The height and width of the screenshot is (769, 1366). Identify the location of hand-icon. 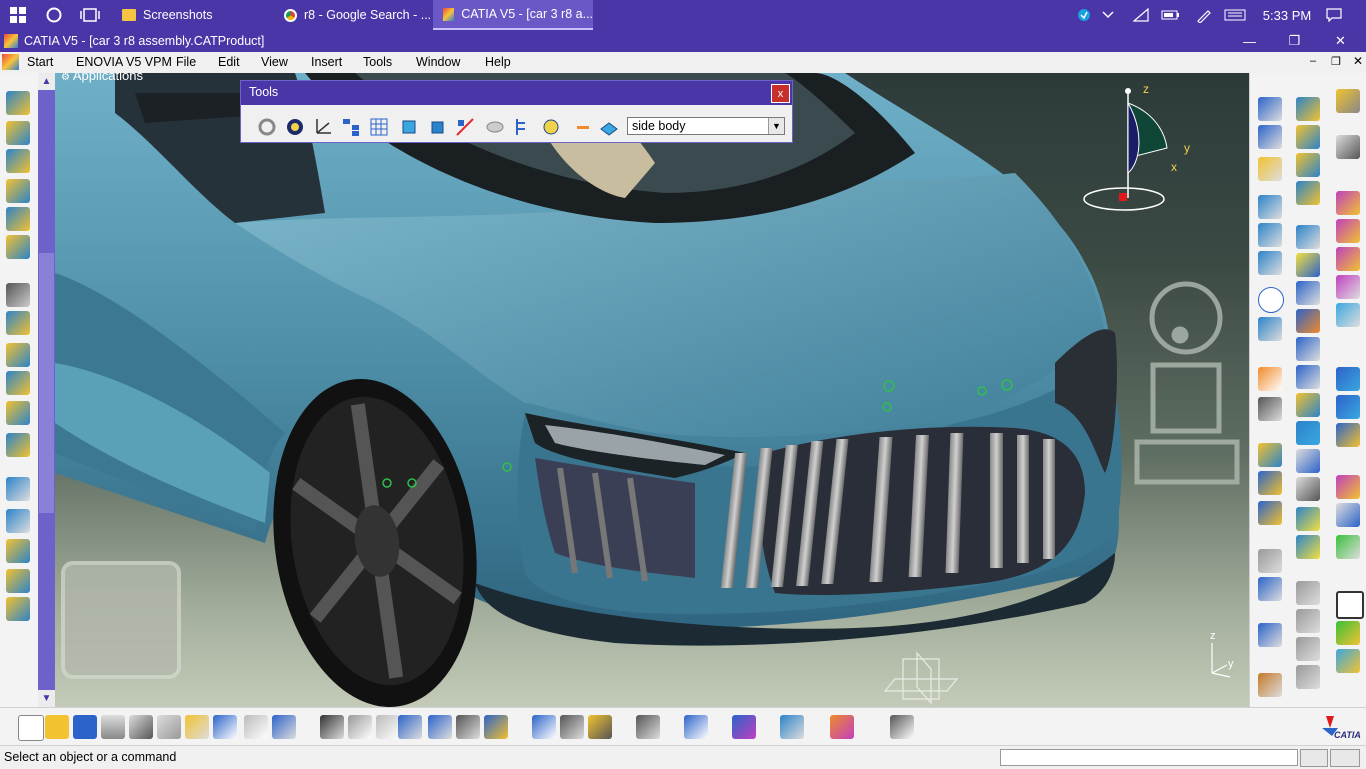
(295, 127).